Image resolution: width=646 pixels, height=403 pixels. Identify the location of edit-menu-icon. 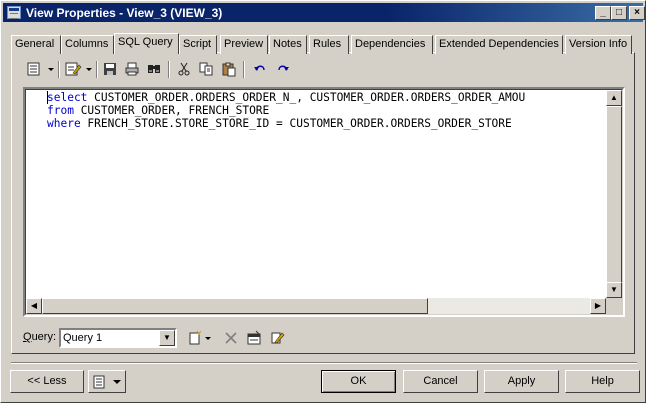
(79, 69).